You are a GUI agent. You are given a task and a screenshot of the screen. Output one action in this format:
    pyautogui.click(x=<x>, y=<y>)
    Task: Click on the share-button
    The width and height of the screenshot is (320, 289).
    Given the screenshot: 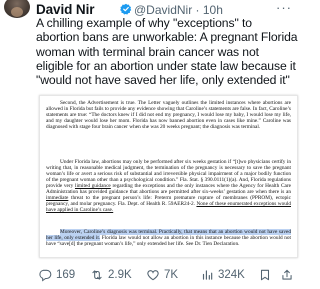 What is the action you would take?
    pyautogui.click(x=287, y=275)
    